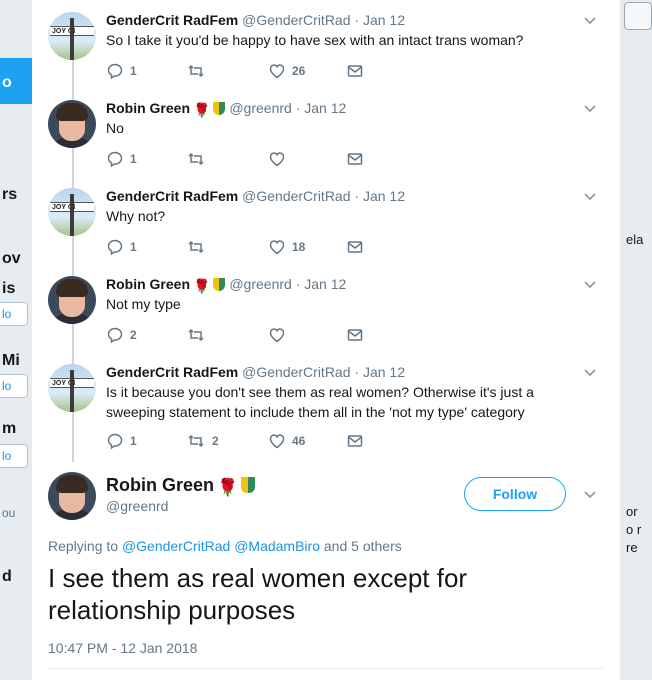 The width and height of the screenshot is (652, 680). Describe the element at coordinates (7, 456) in the screenshot. I see `background-fragment: lo` at that location.